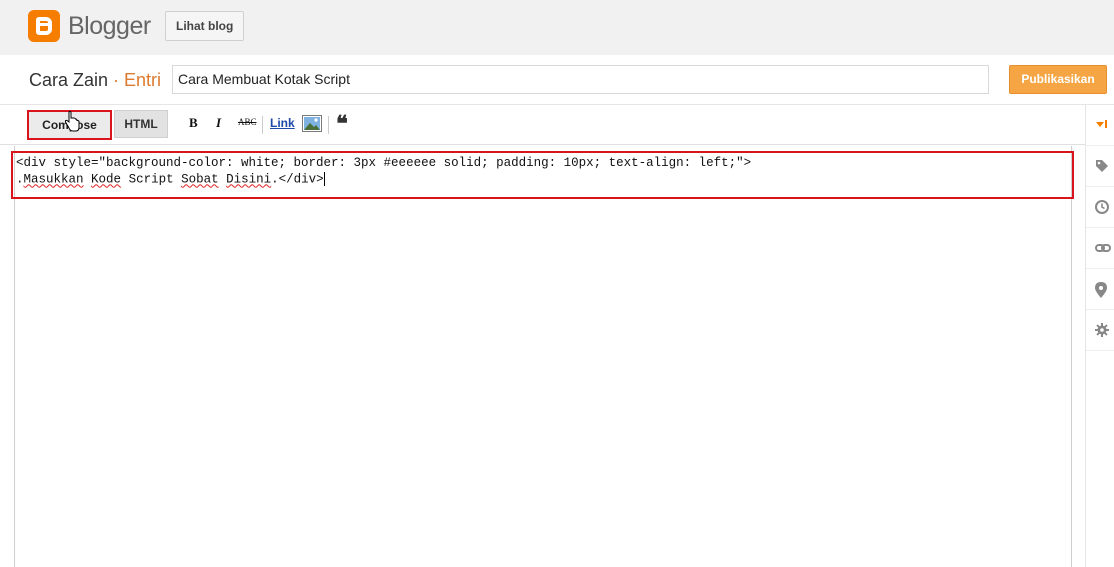  I want to click on blogger-logo: Blogger, so click(89, 26).